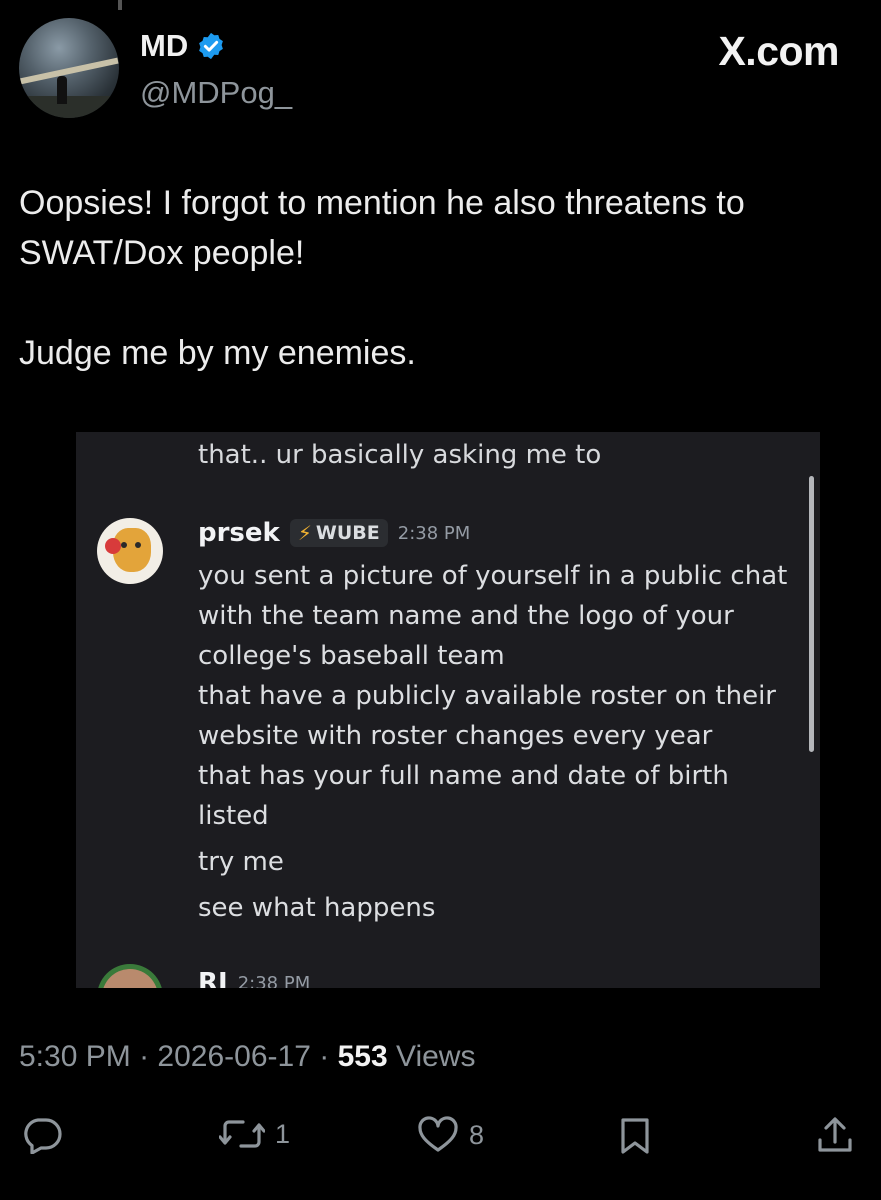 This screenshot has height=1200, width=881. Describe the element at coordinates (477, 1134) in the screenshot. I see `like-count: 8` at that location.